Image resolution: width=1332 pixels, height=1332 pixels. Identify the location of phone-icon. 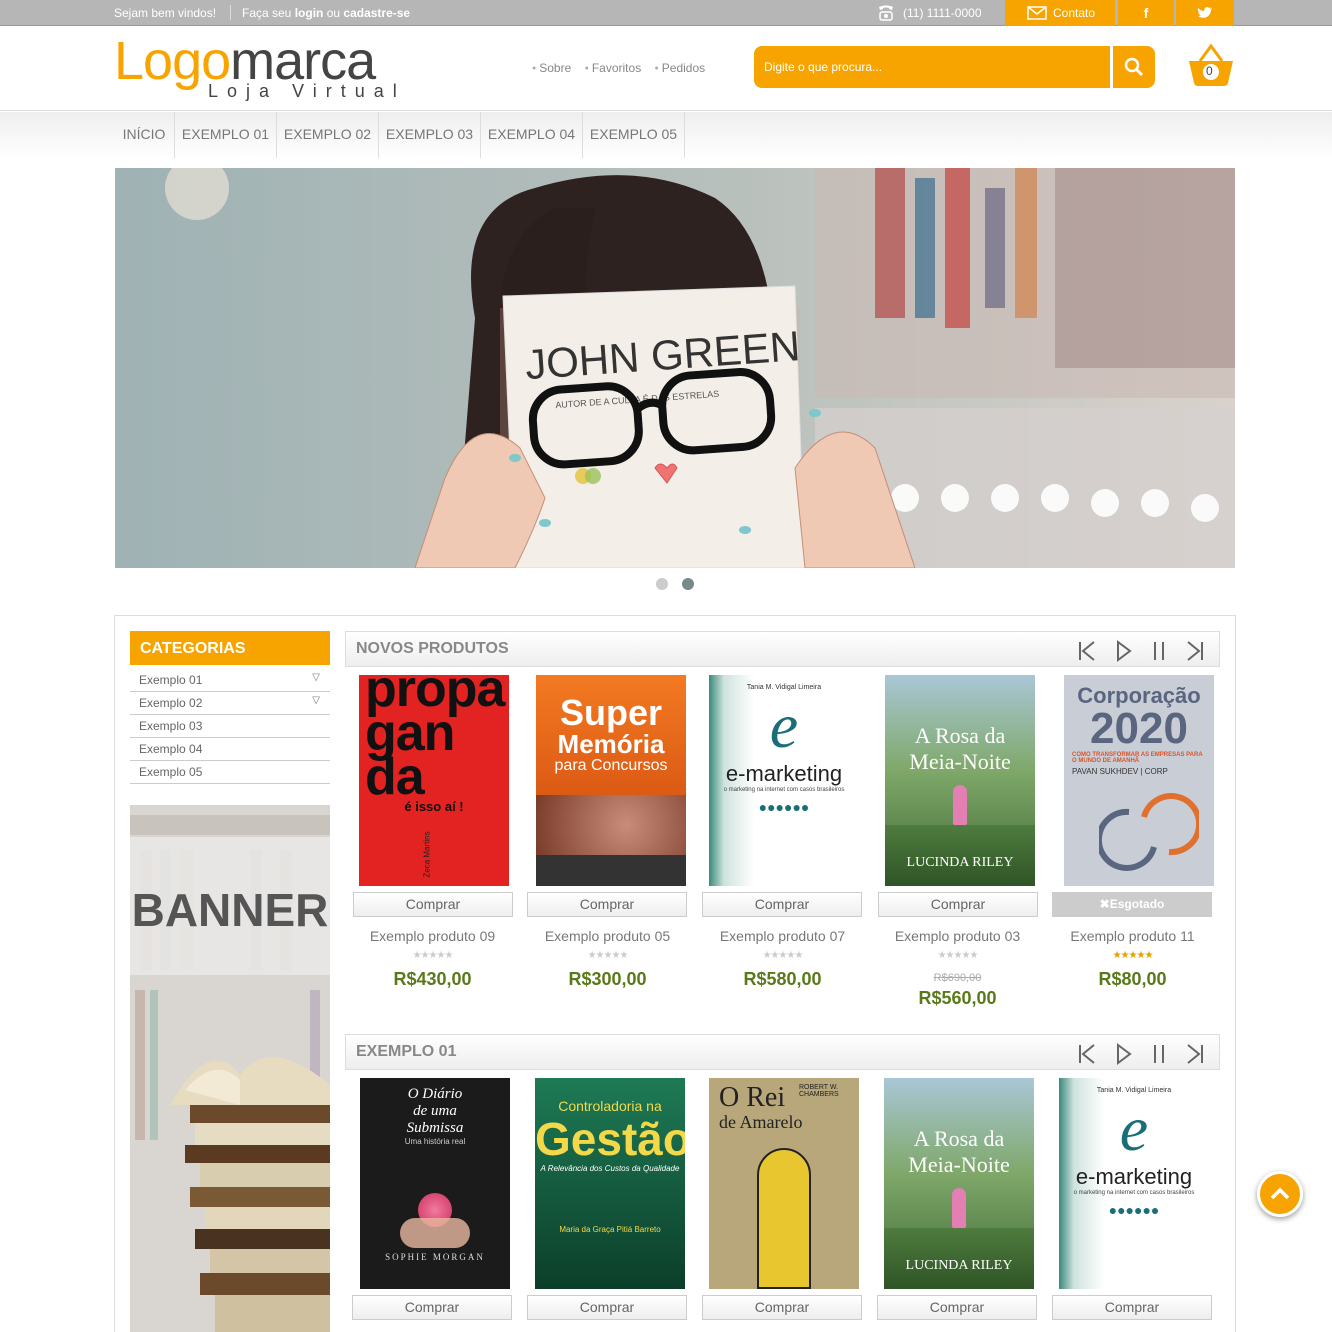
(886, 15).